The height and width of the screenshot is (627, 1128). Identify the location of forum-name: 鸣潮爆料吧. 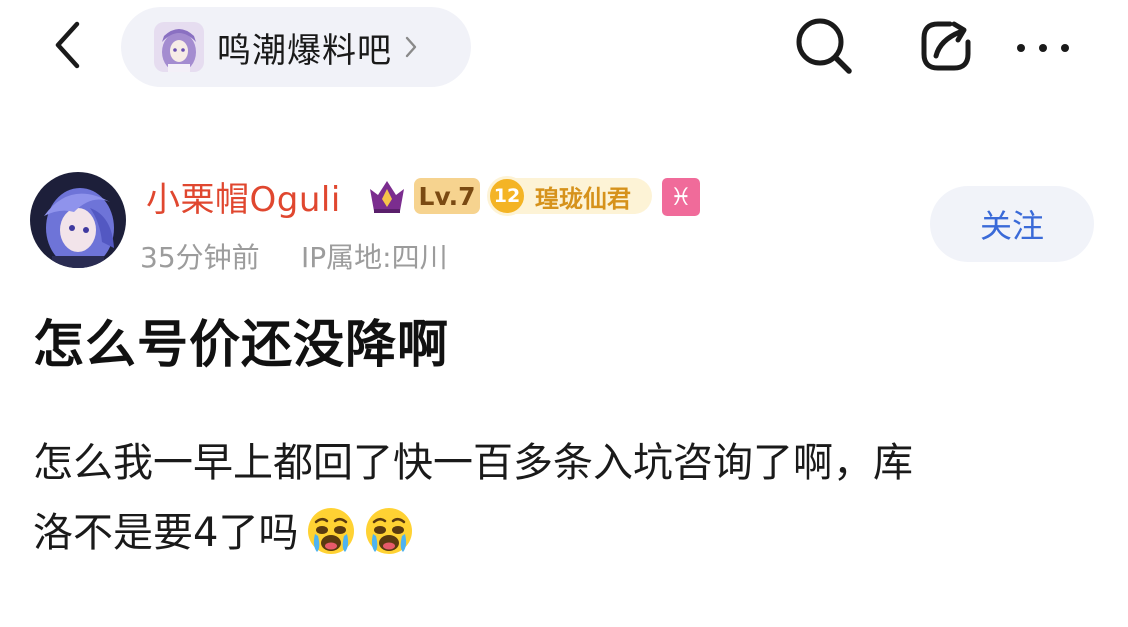
(304, 50).